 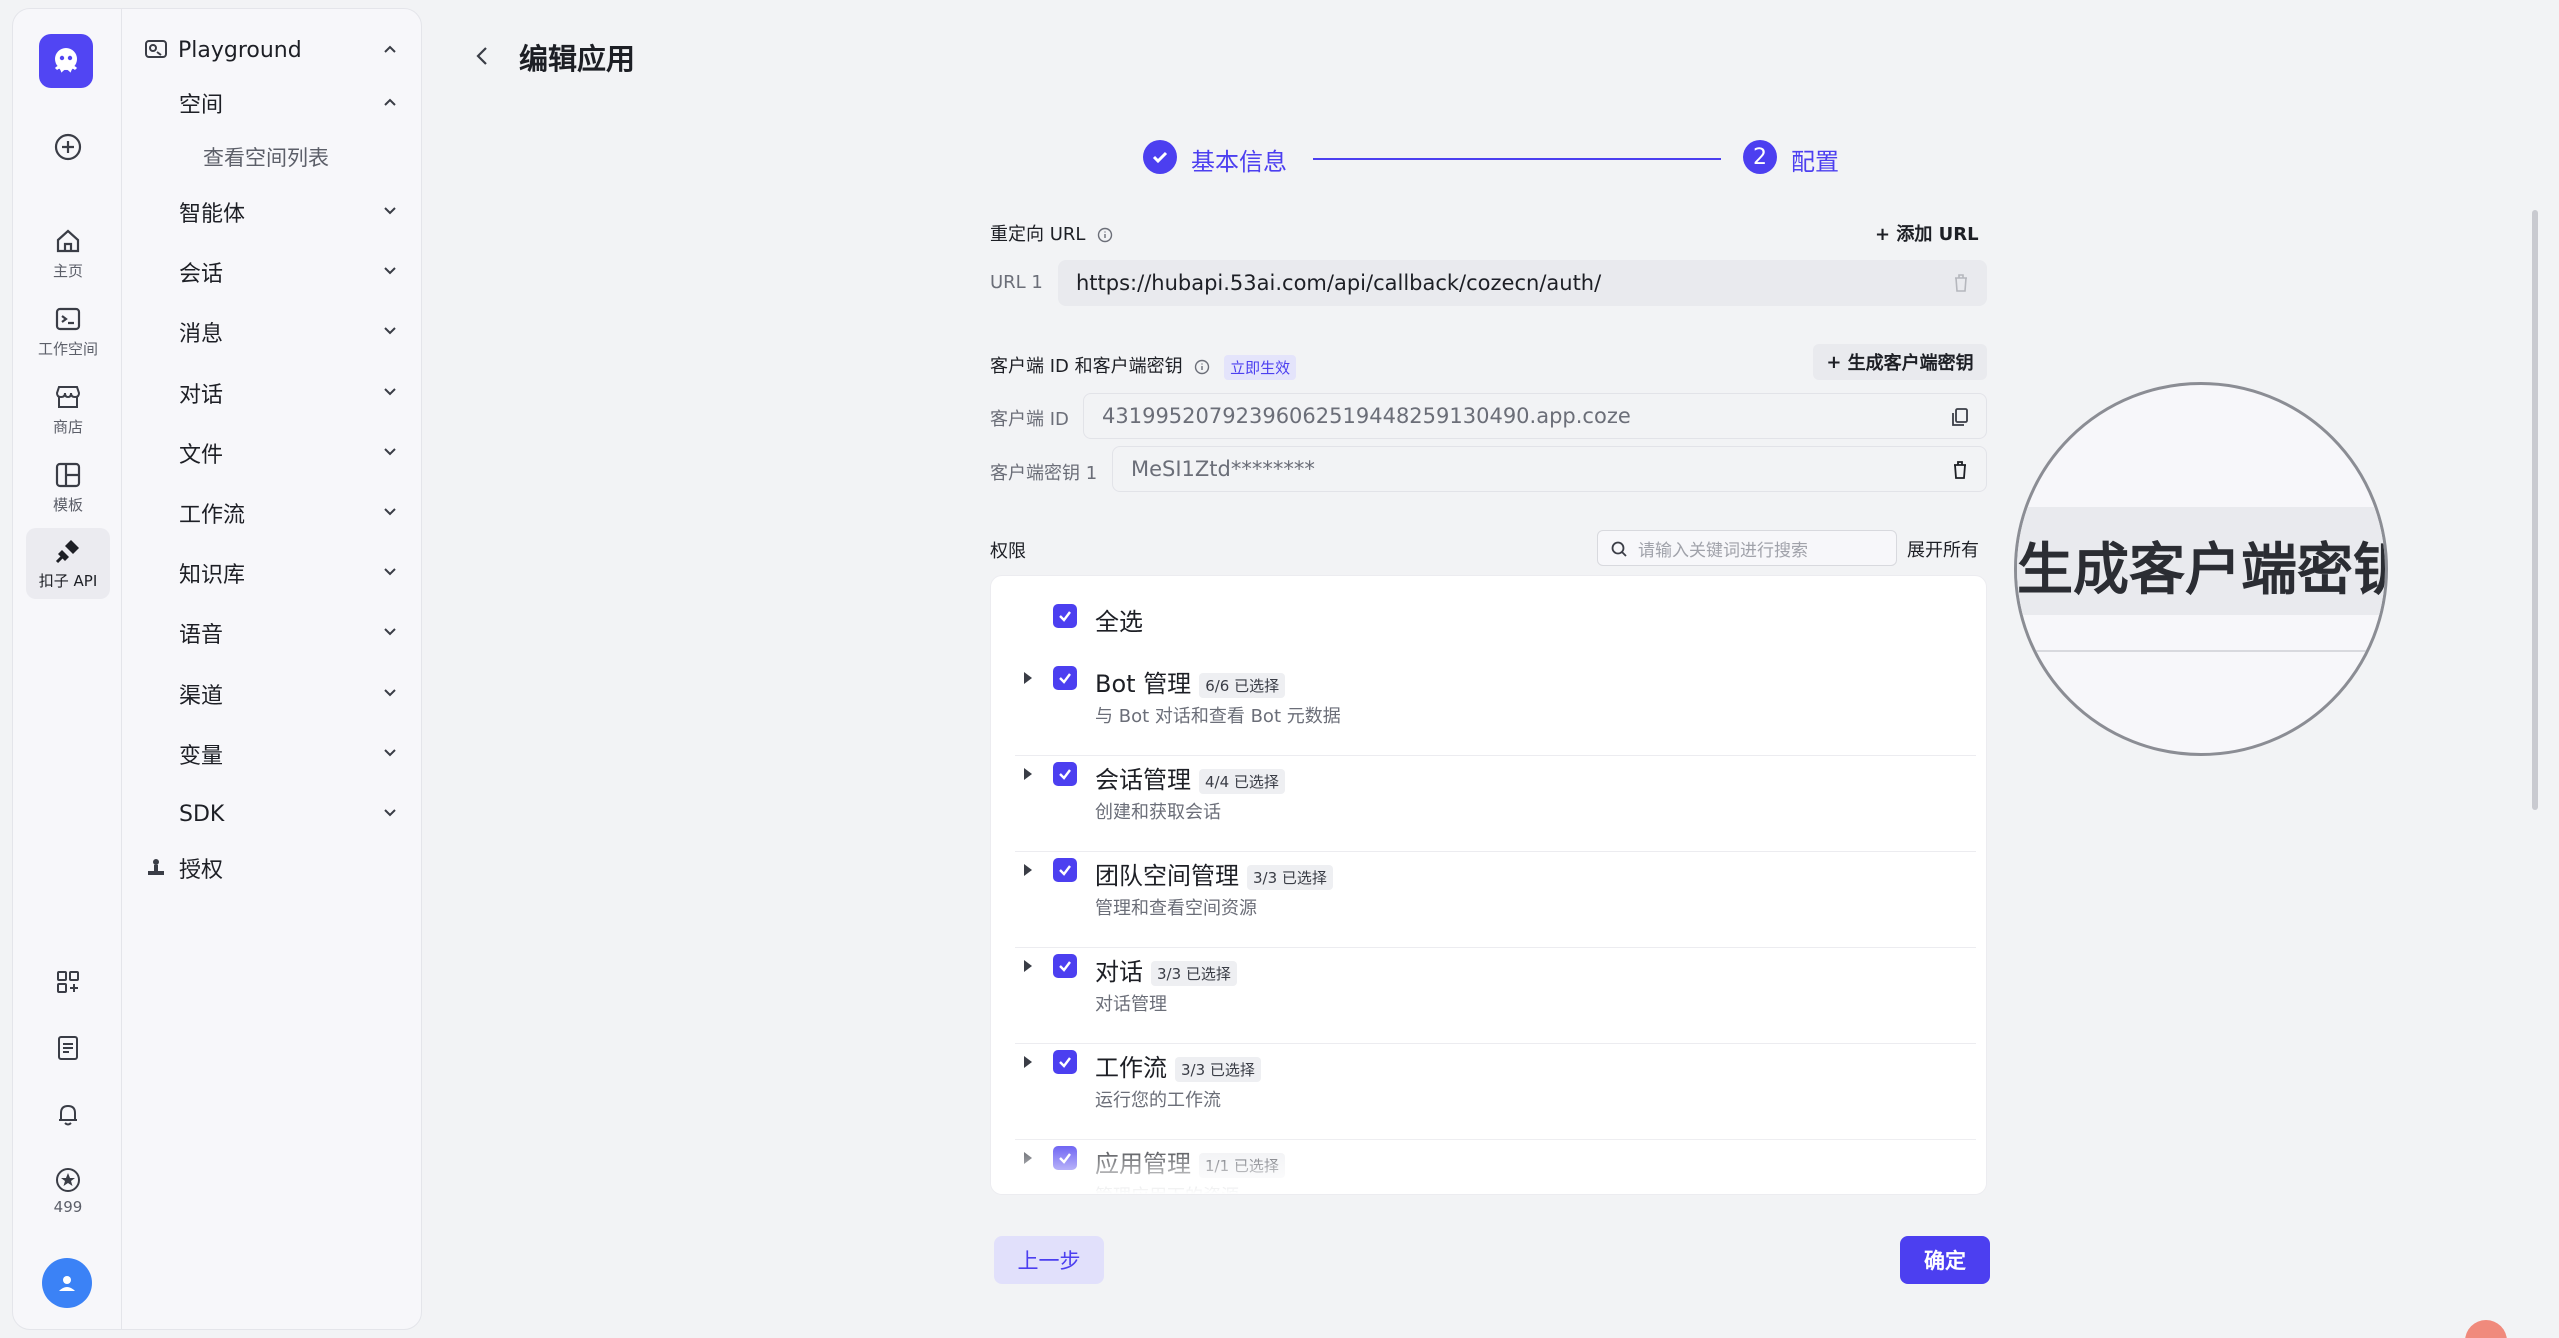 What do you see at coordinates (272, 332) in the screenshot?
I see `nav-item-2: 消息` at bounding box center [272, 332].